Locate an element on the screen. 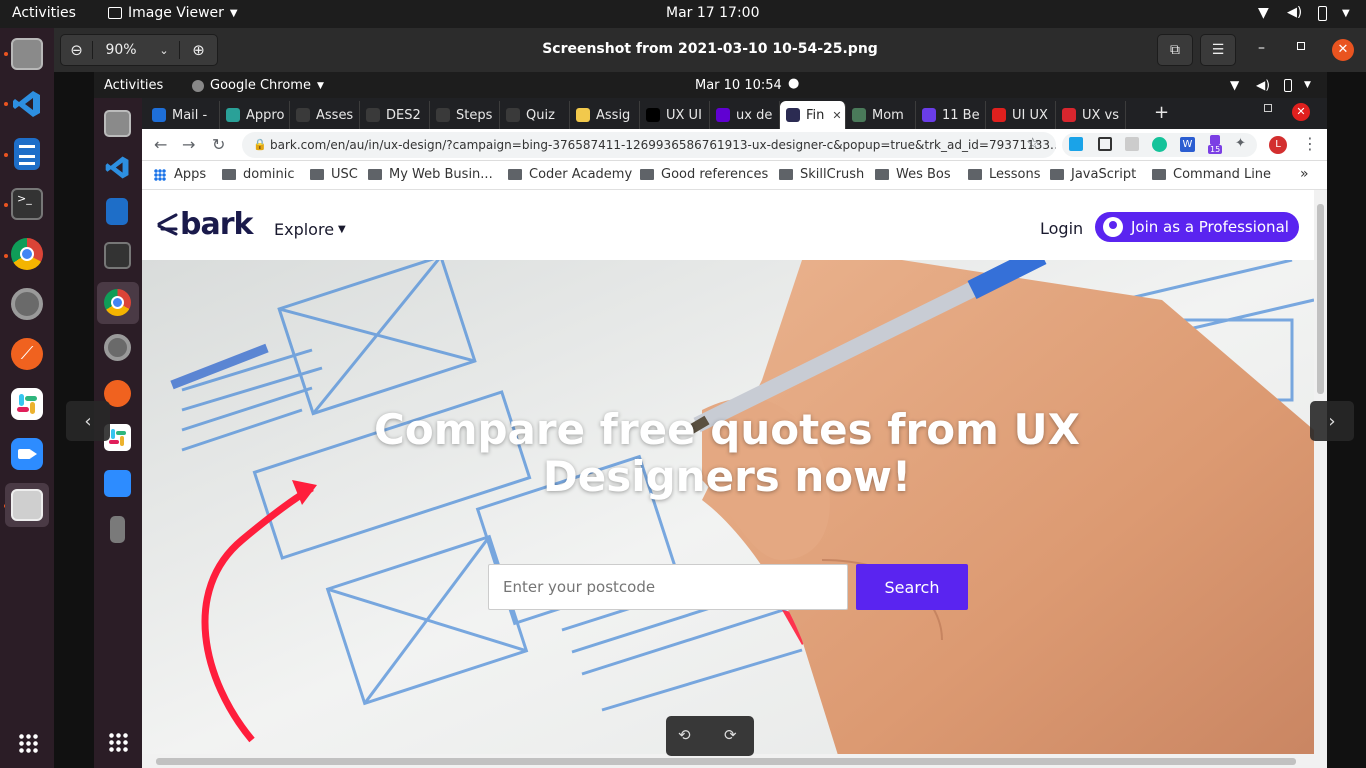  inner-clock: Mar 10 10:54 is located at coordinates (738, 85).